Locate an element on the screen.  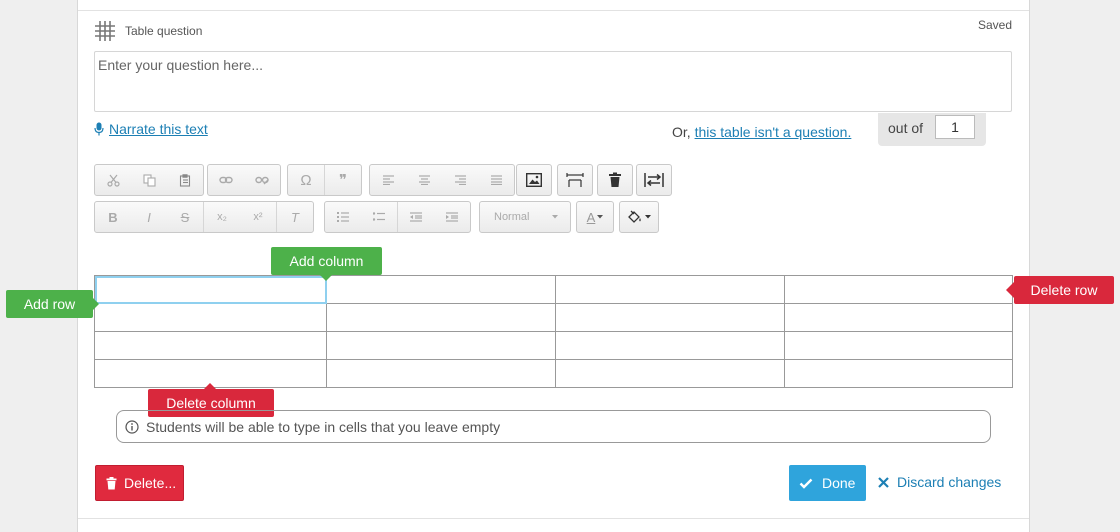
strikethrough-icon: S is located at coordinates (185, 217).